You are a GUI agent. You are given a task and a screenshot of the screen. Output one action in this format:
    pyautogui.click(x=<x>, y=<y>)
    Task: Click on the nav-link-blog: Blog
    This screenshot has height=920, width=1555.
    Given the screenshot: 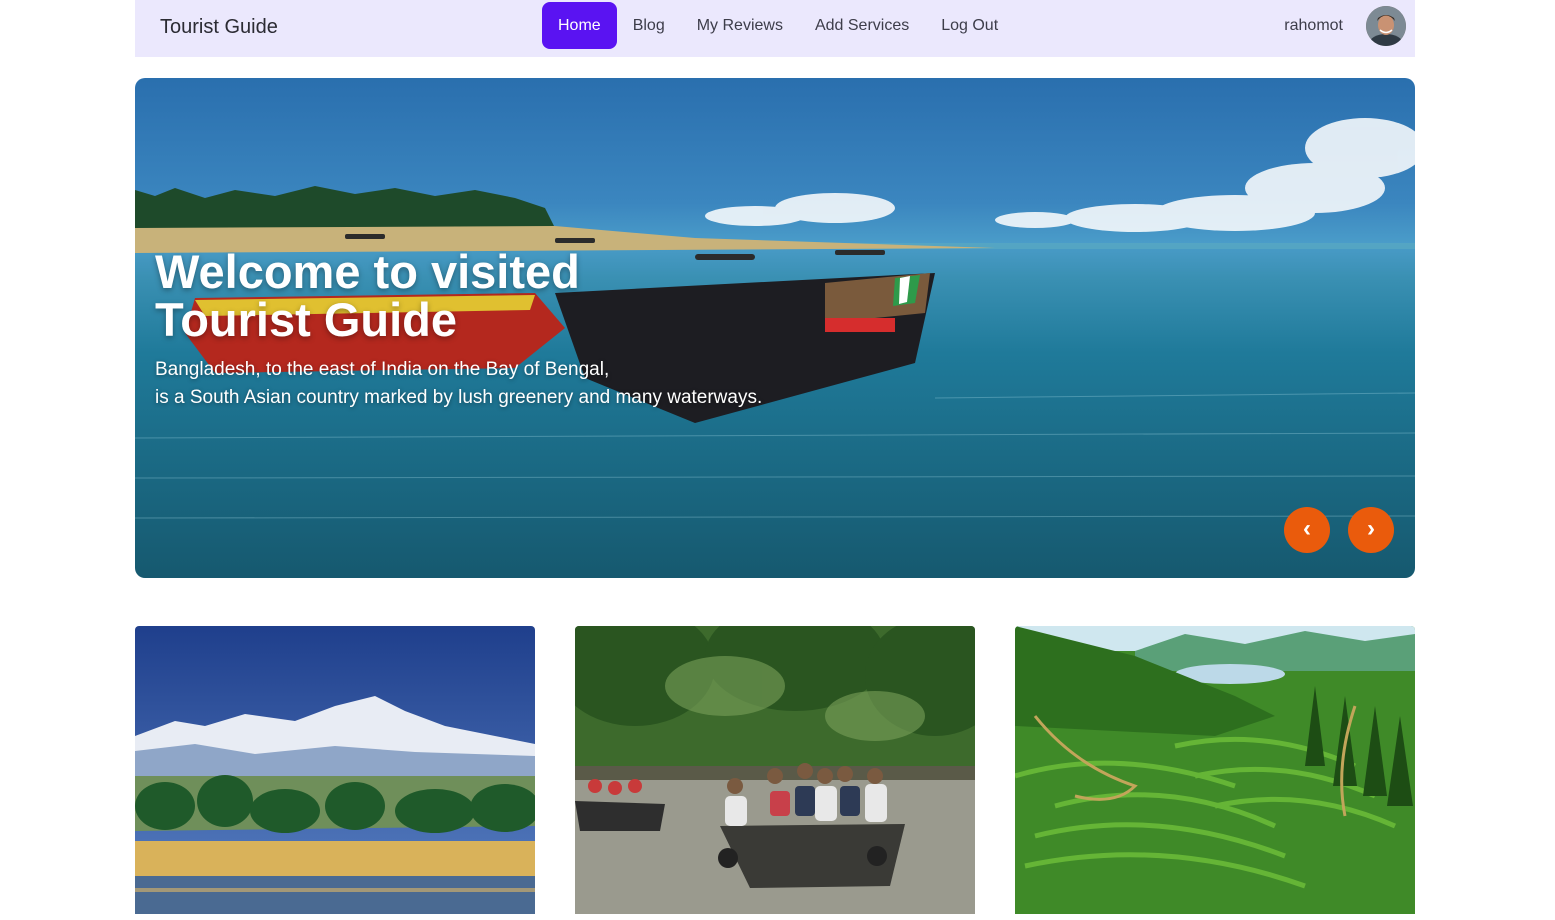 What is the action you would take?
    pyautogui.click(x=649, y=25)
    